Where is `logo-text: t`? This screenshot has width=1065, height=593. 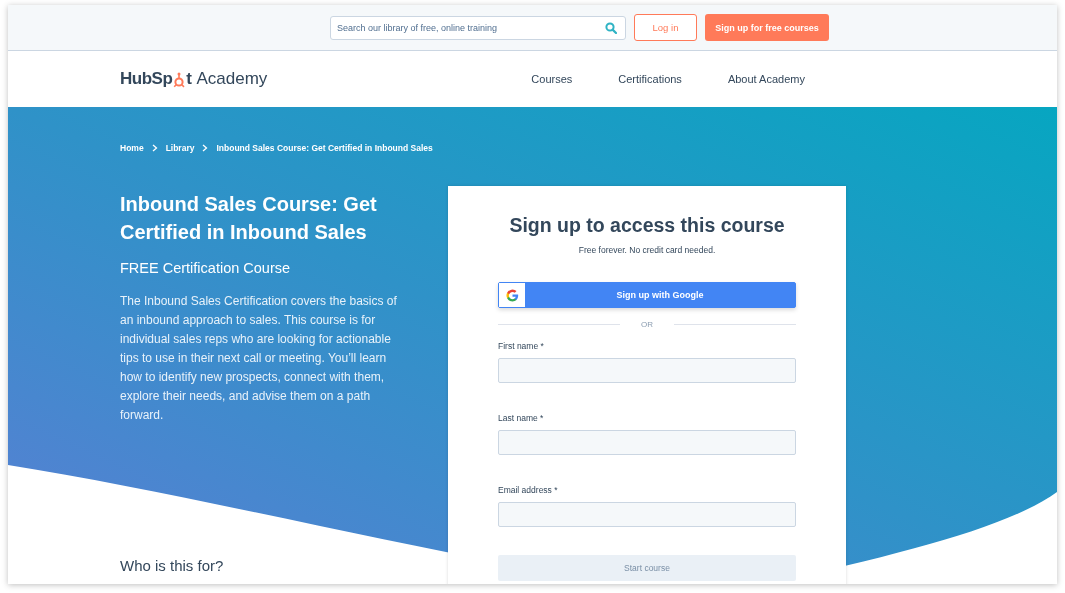 logo-text: t is located at coordinates (189, 79).